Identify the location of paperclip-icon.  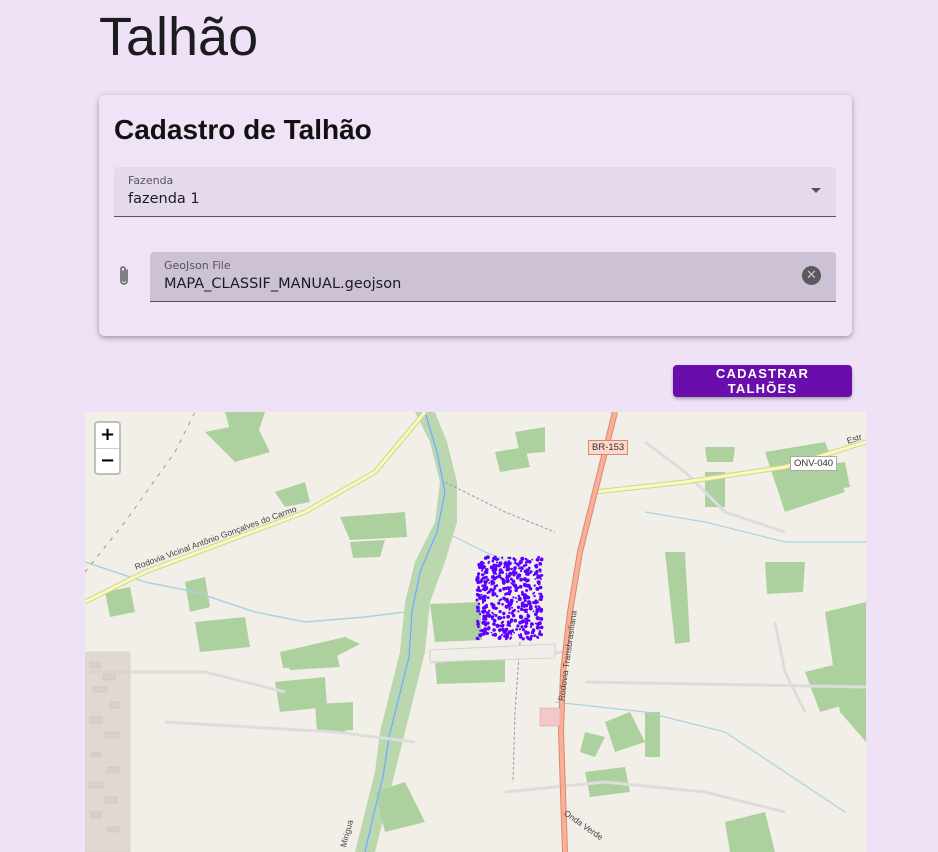
(124, 276).